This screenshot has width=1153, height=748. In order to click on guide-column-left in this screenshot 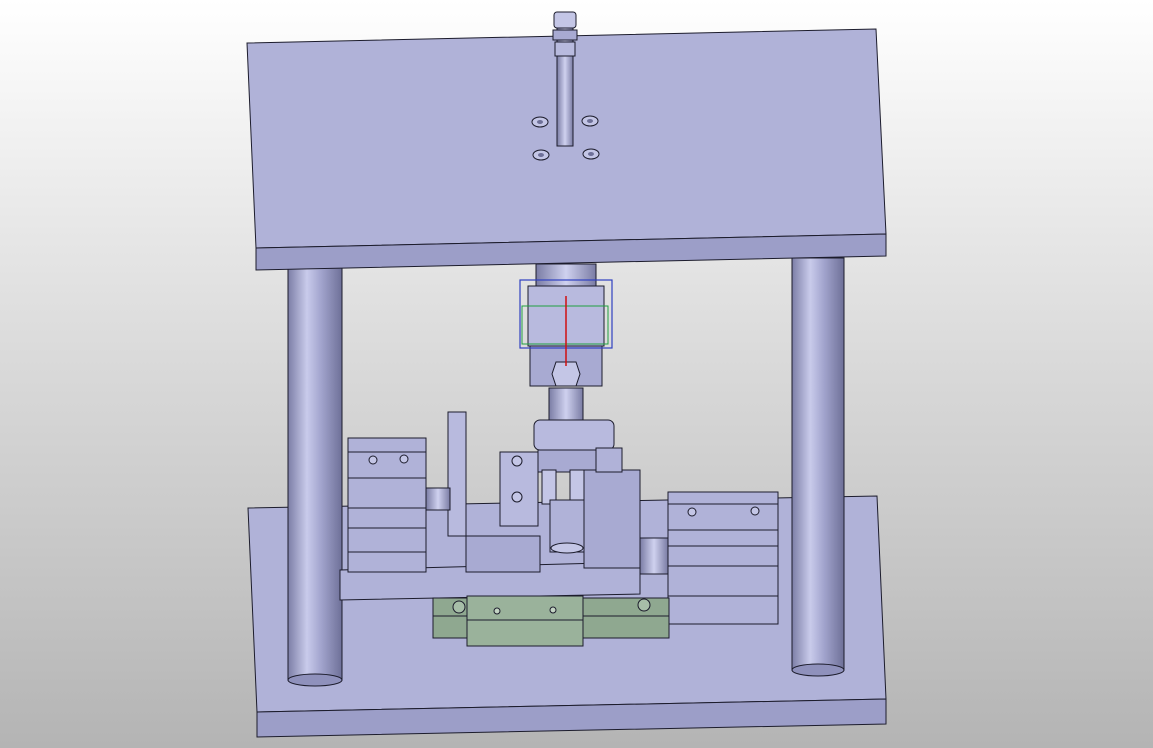, I will do `click(315, 474)`.